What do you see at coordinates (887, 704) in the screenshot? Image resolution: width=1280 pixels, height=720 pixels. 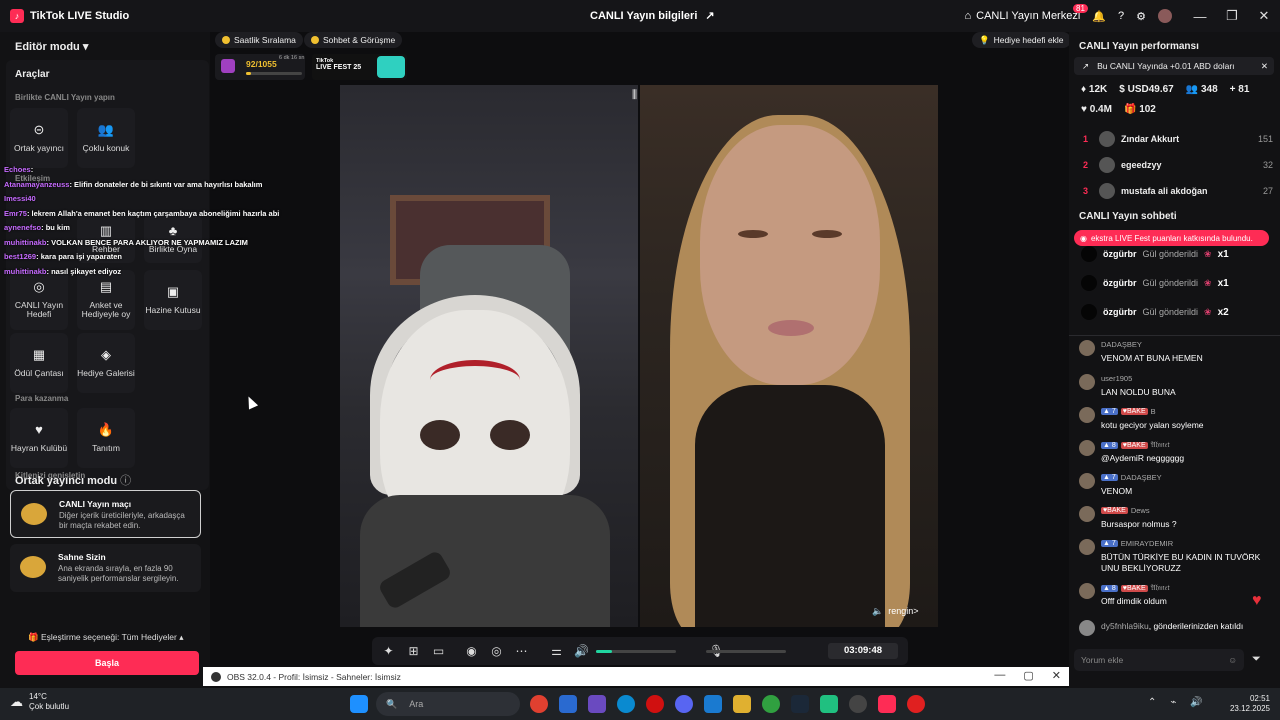 I see `tiktok-taskbar-icon` at bounding box center [887, 704].